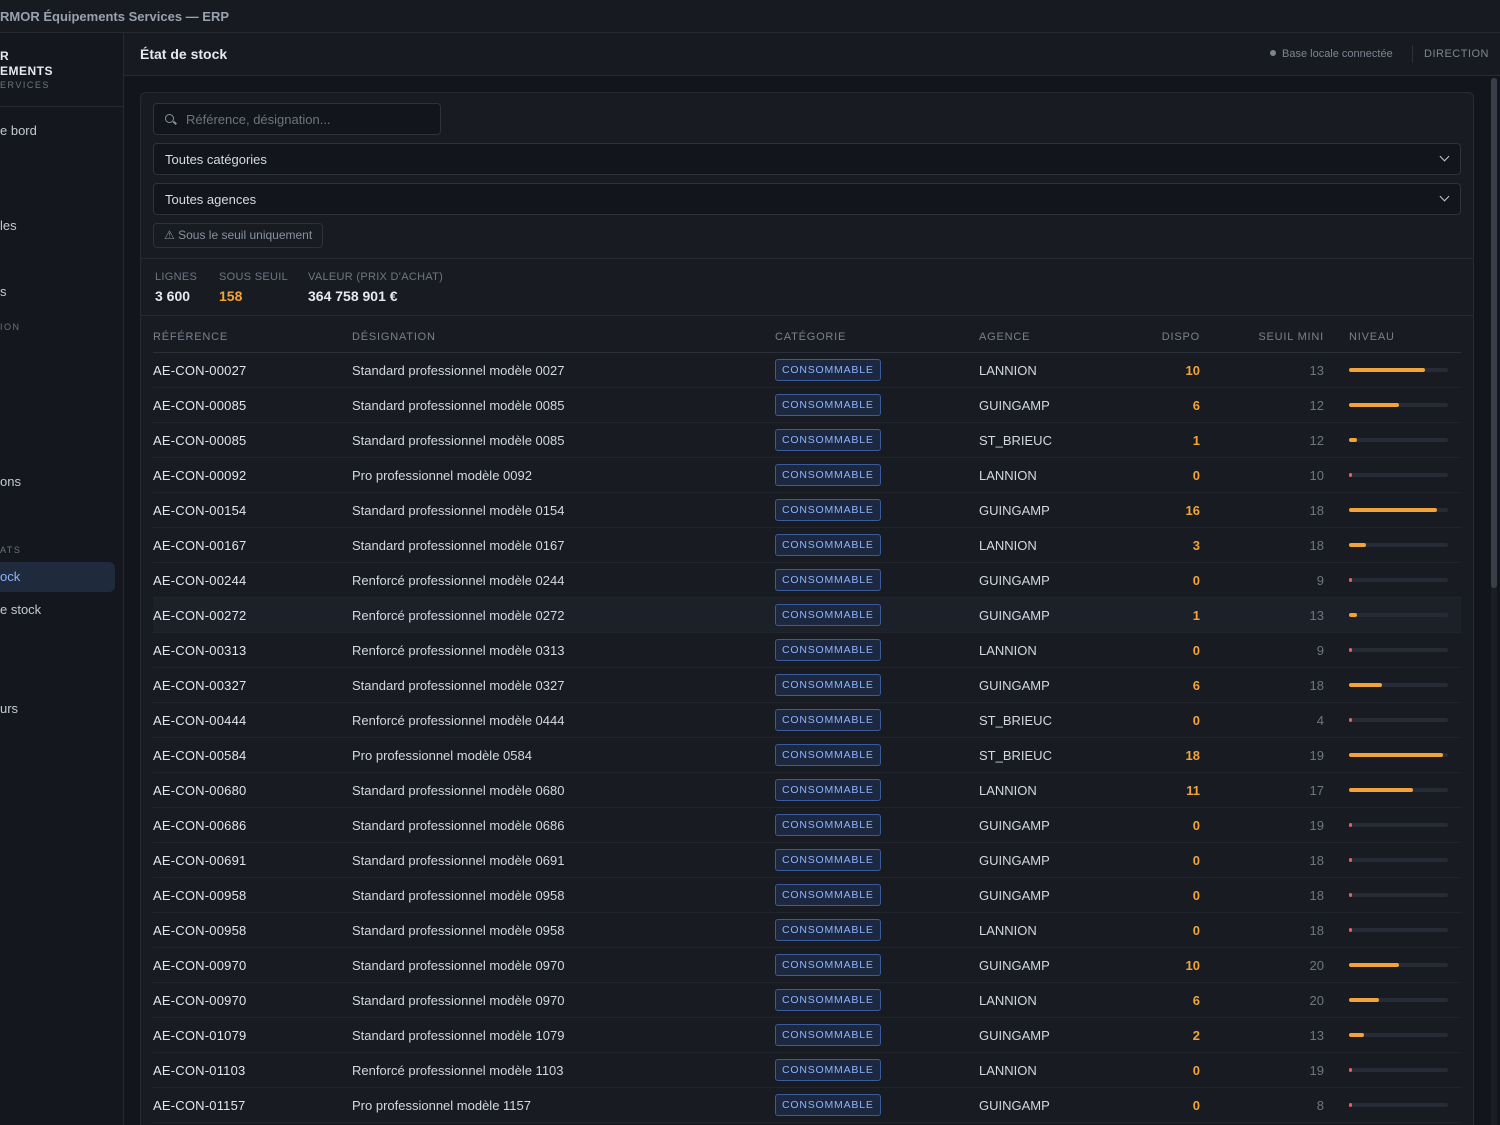 The image size is (1500, 1125). I want to click on cell-dispo: 2, so click(1196, 1035).